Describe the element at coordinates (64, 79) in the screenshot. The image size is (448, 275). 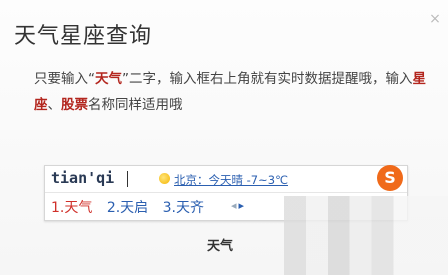
I see `instruction-part1: 只要输入“` at that location.